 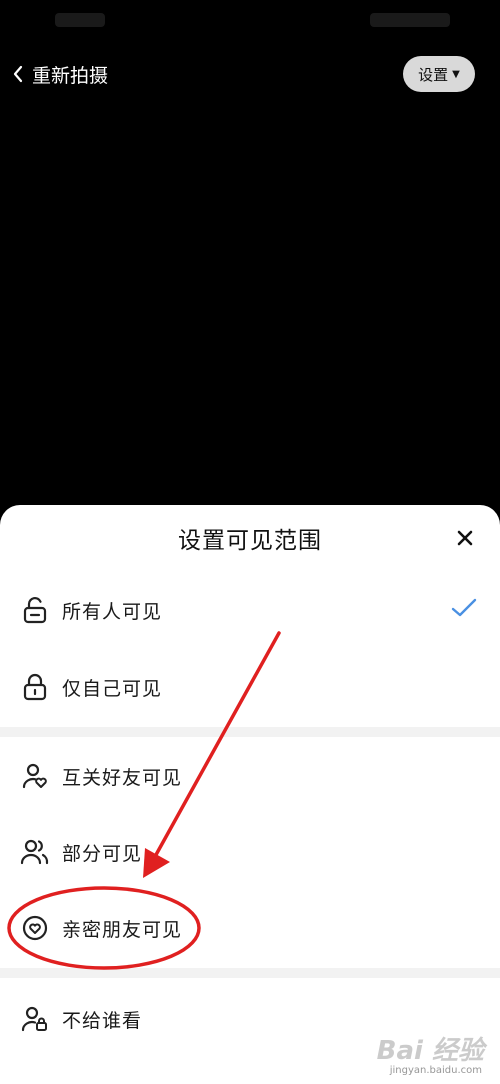 What do you see at coordinates (250, 20) in the screenshot?
I see `status-bar` at bounding box center [250, 20].